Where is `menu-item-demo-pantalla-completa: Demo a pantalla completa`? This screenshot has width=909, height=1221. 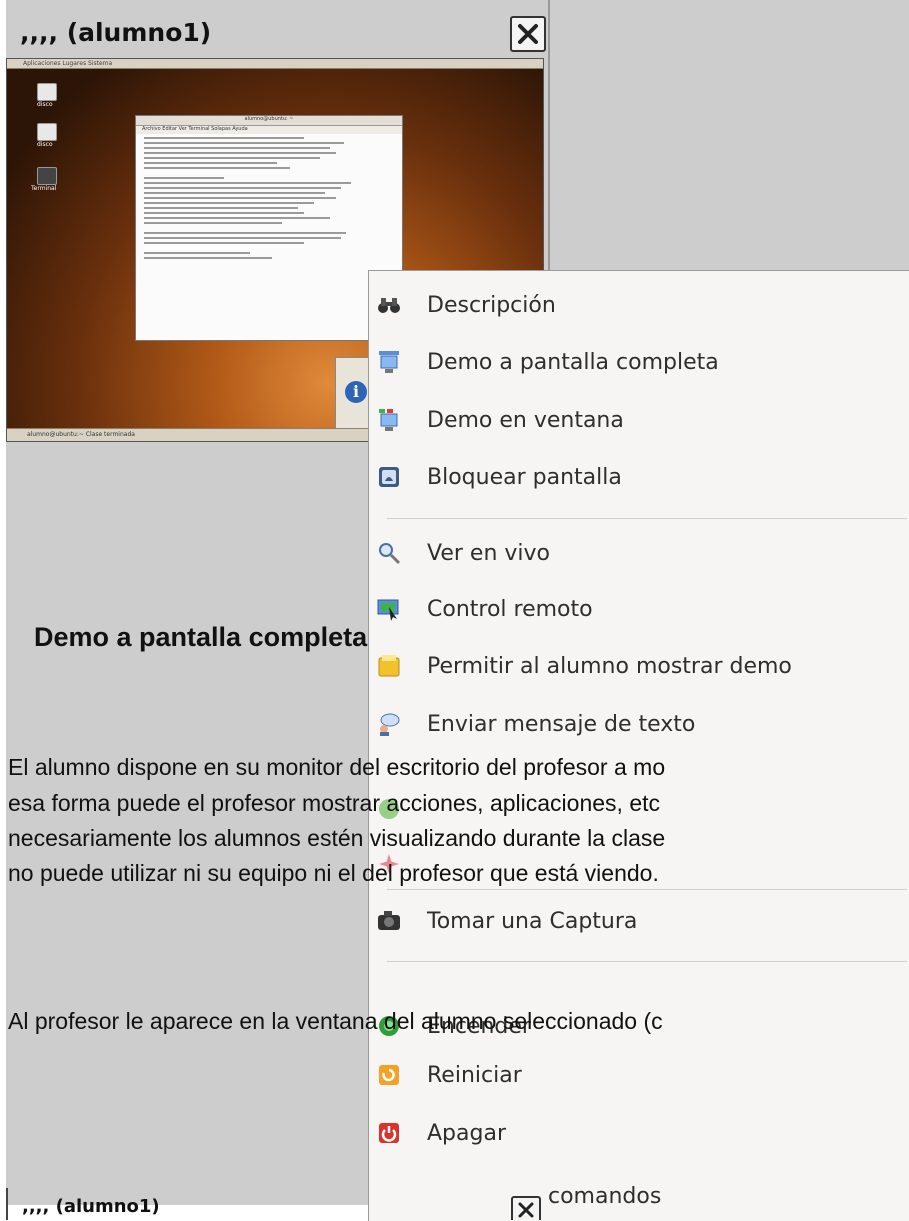
menu-item-demo-pantalla-completa: Demo a pantalla completa is located at coordinates (639, 362).